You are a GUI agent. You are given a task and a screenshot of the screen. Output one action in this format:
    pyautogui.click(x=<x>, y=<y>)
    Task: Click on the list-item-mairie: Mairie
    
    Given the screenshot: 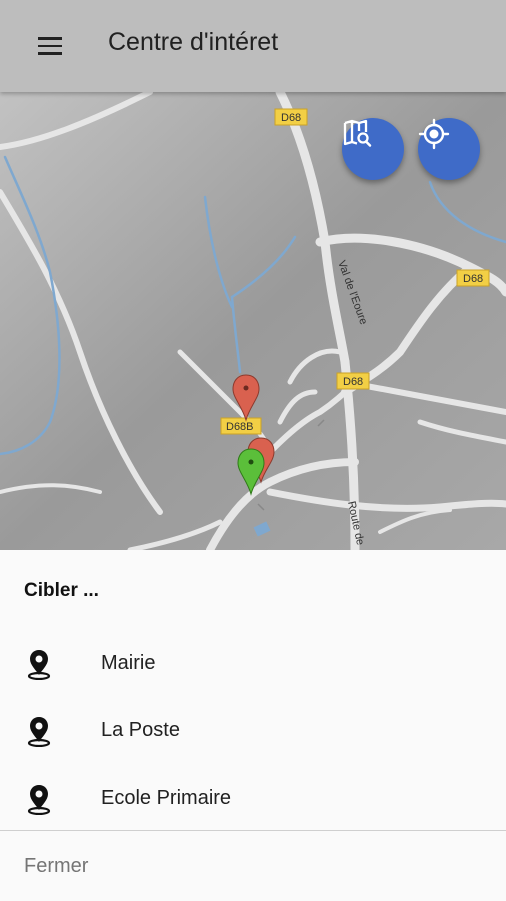 What is the action you would take?
    pyautogui.click(x=253, y=662)
    